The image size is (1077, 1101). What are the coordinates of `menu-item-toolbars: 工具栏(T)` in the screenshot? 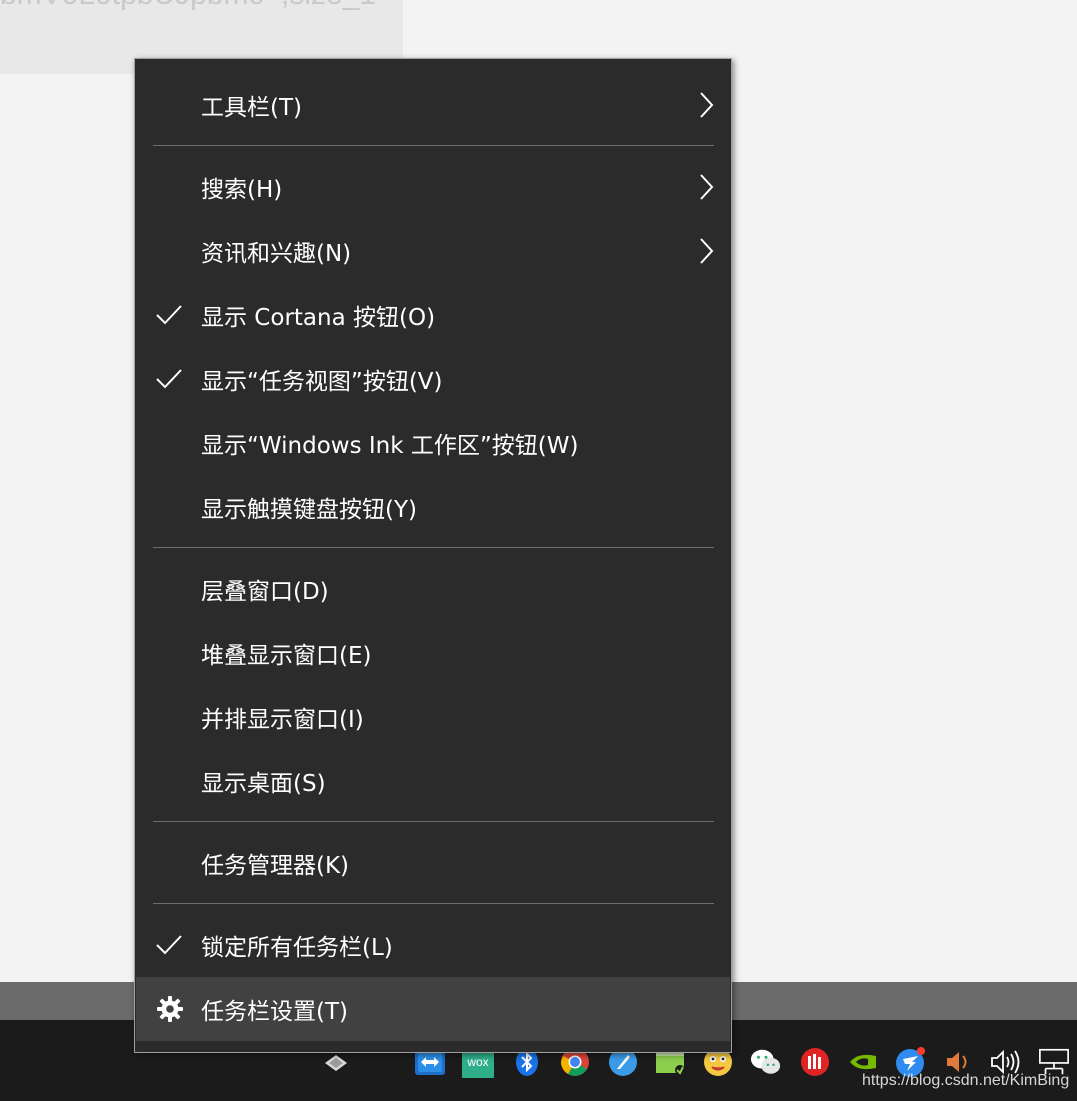 It's located at (433, 105).